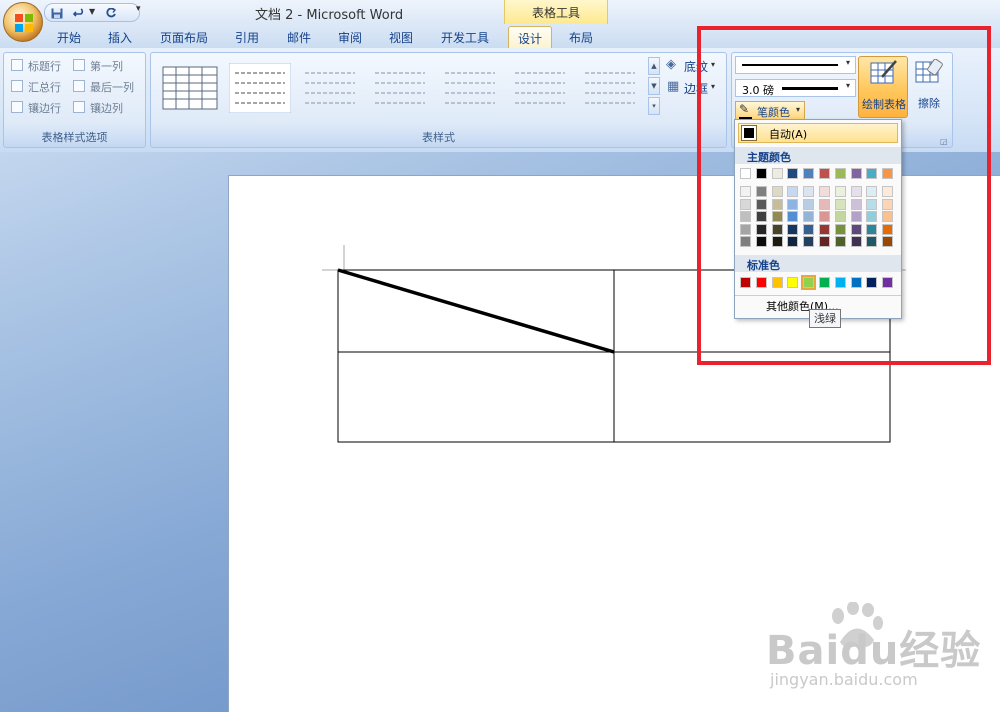  Describe the element at coordinates (17, 107) in the screenshot. I see `banded-rows-checkbox` at that location.